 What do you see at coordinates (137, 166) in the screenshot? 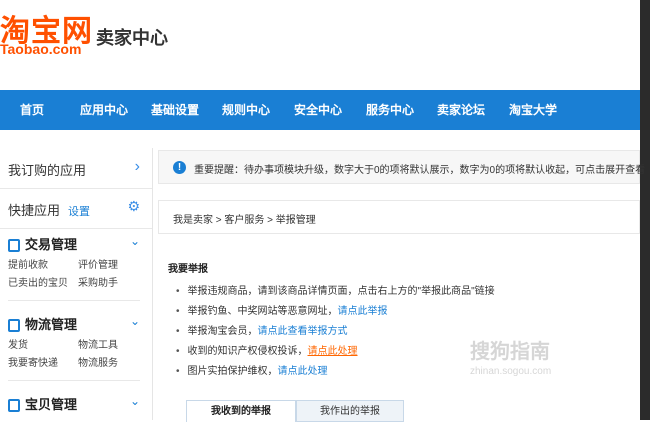
I see `chevron-right-icon: ›` at bounding box center [137, 166].